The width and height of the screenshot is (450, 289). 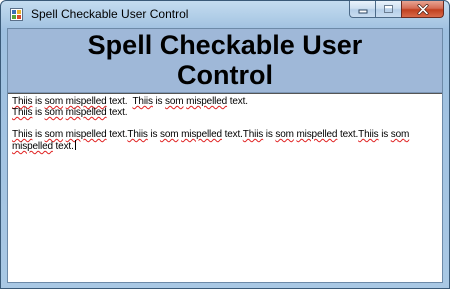 I want to click on close-icon, so click(x=422, y=9).